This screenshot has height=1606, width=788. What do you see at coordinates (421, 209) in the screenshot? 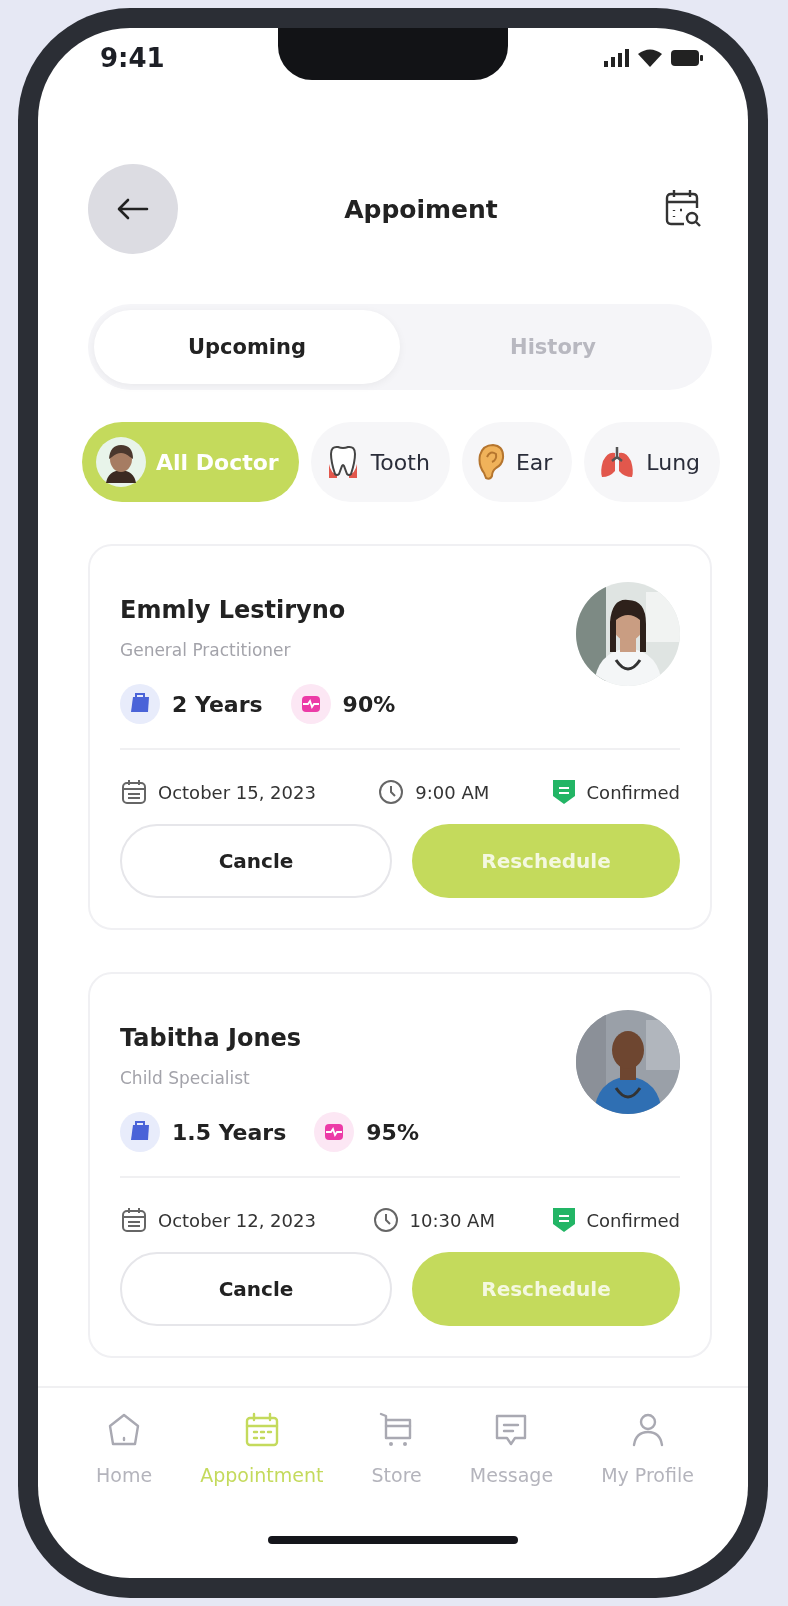
I see `page-title: Appoiment` at bounding box center [421, 209].